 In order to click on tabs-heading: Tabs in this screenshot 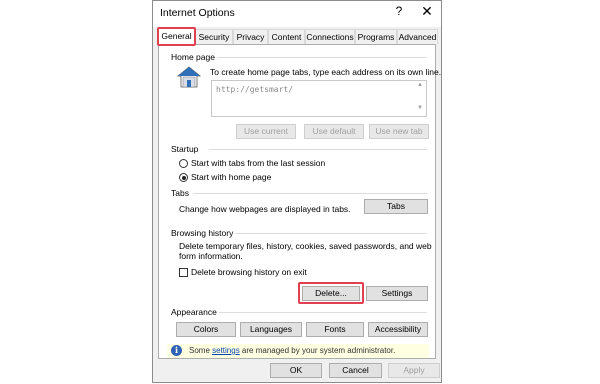, I will do `click(180, 193)`.